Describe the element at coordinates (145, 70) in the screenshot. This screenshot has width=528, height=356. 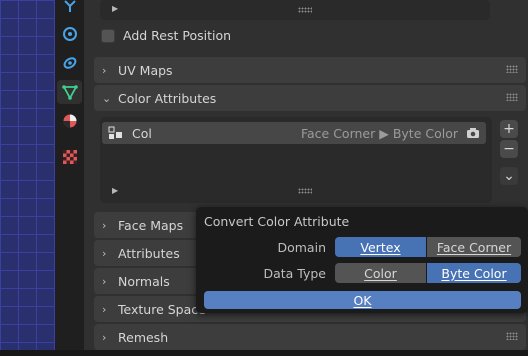
I see `section-label: UV Maps` at that location.